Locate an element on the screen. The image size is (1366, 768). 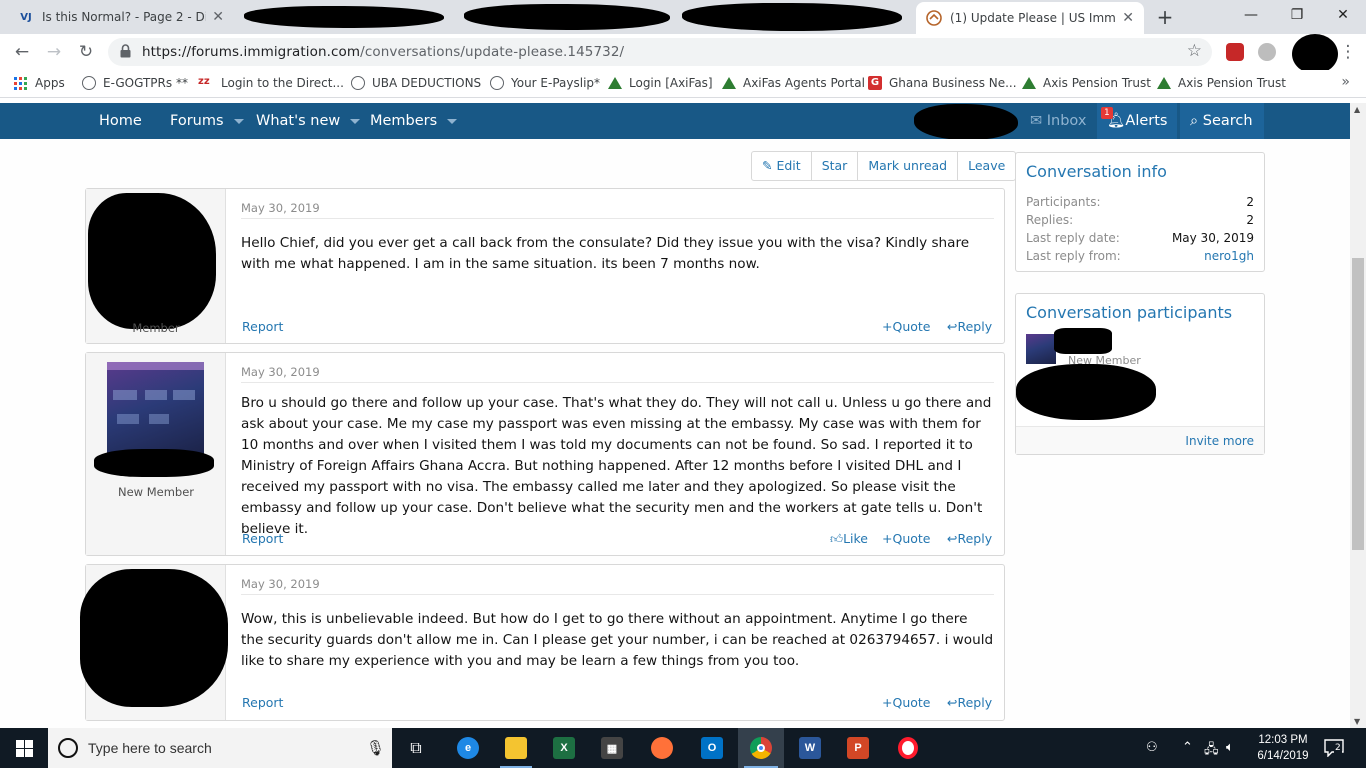
taskbar-powerpoint: P is located at coordinates (858, 748).